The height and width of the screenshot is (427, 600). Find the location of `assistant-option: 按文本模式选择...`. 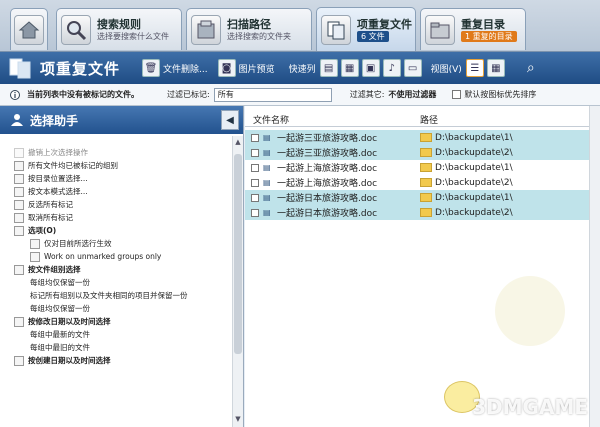

assistant-option: 按文本模式选择... is located at coordinates (115, 191).